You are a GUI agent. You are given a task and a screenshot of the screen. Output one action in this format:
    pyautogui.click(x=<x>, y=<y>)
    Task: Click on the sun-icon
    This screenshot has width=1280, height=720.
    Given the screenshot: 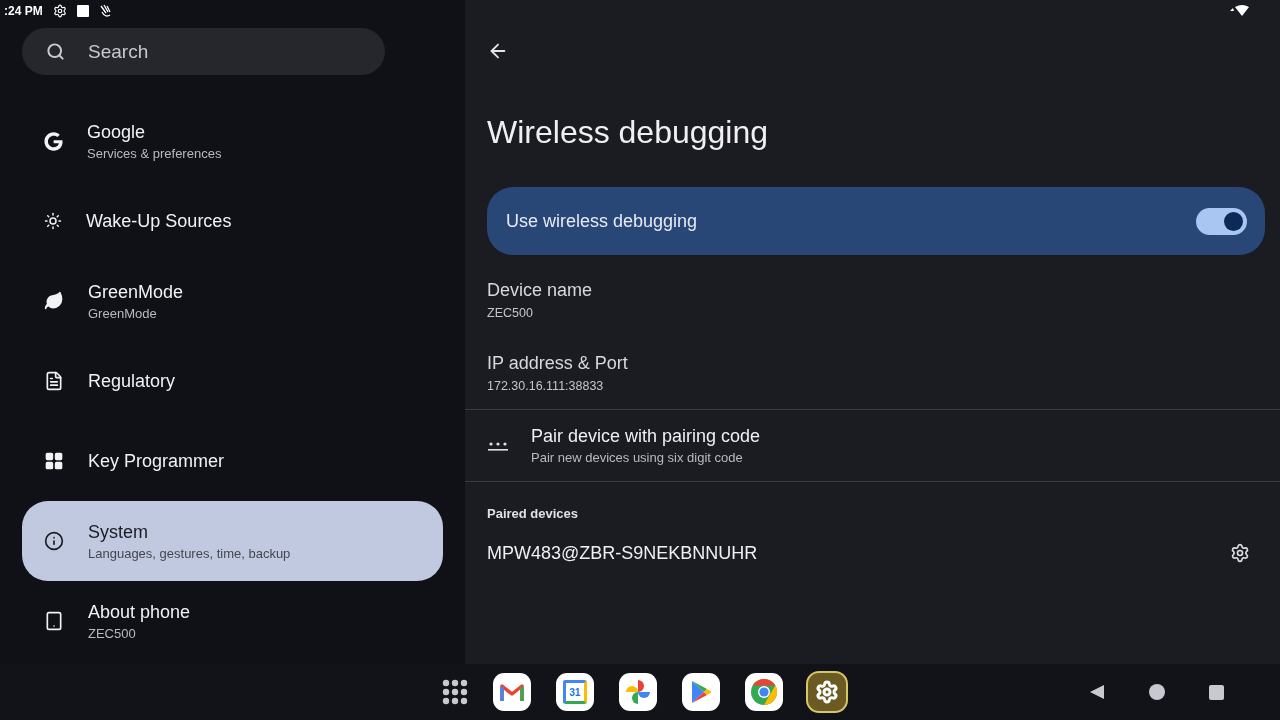 What is the action you would take?
    pyautogui.click(x=53, y=221)
    